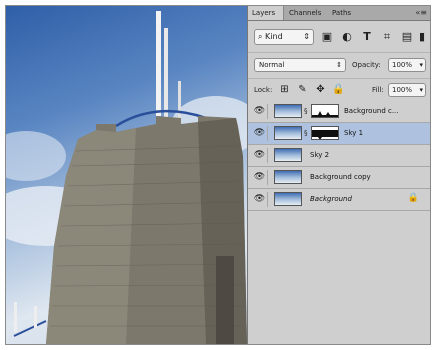 The height and width of the screenshot is (350, 436). What do you see at coordinates (407, 36) in the screenshot?
I see `smart-object-filter-icon: ▤` at bounding box center [407, 36].